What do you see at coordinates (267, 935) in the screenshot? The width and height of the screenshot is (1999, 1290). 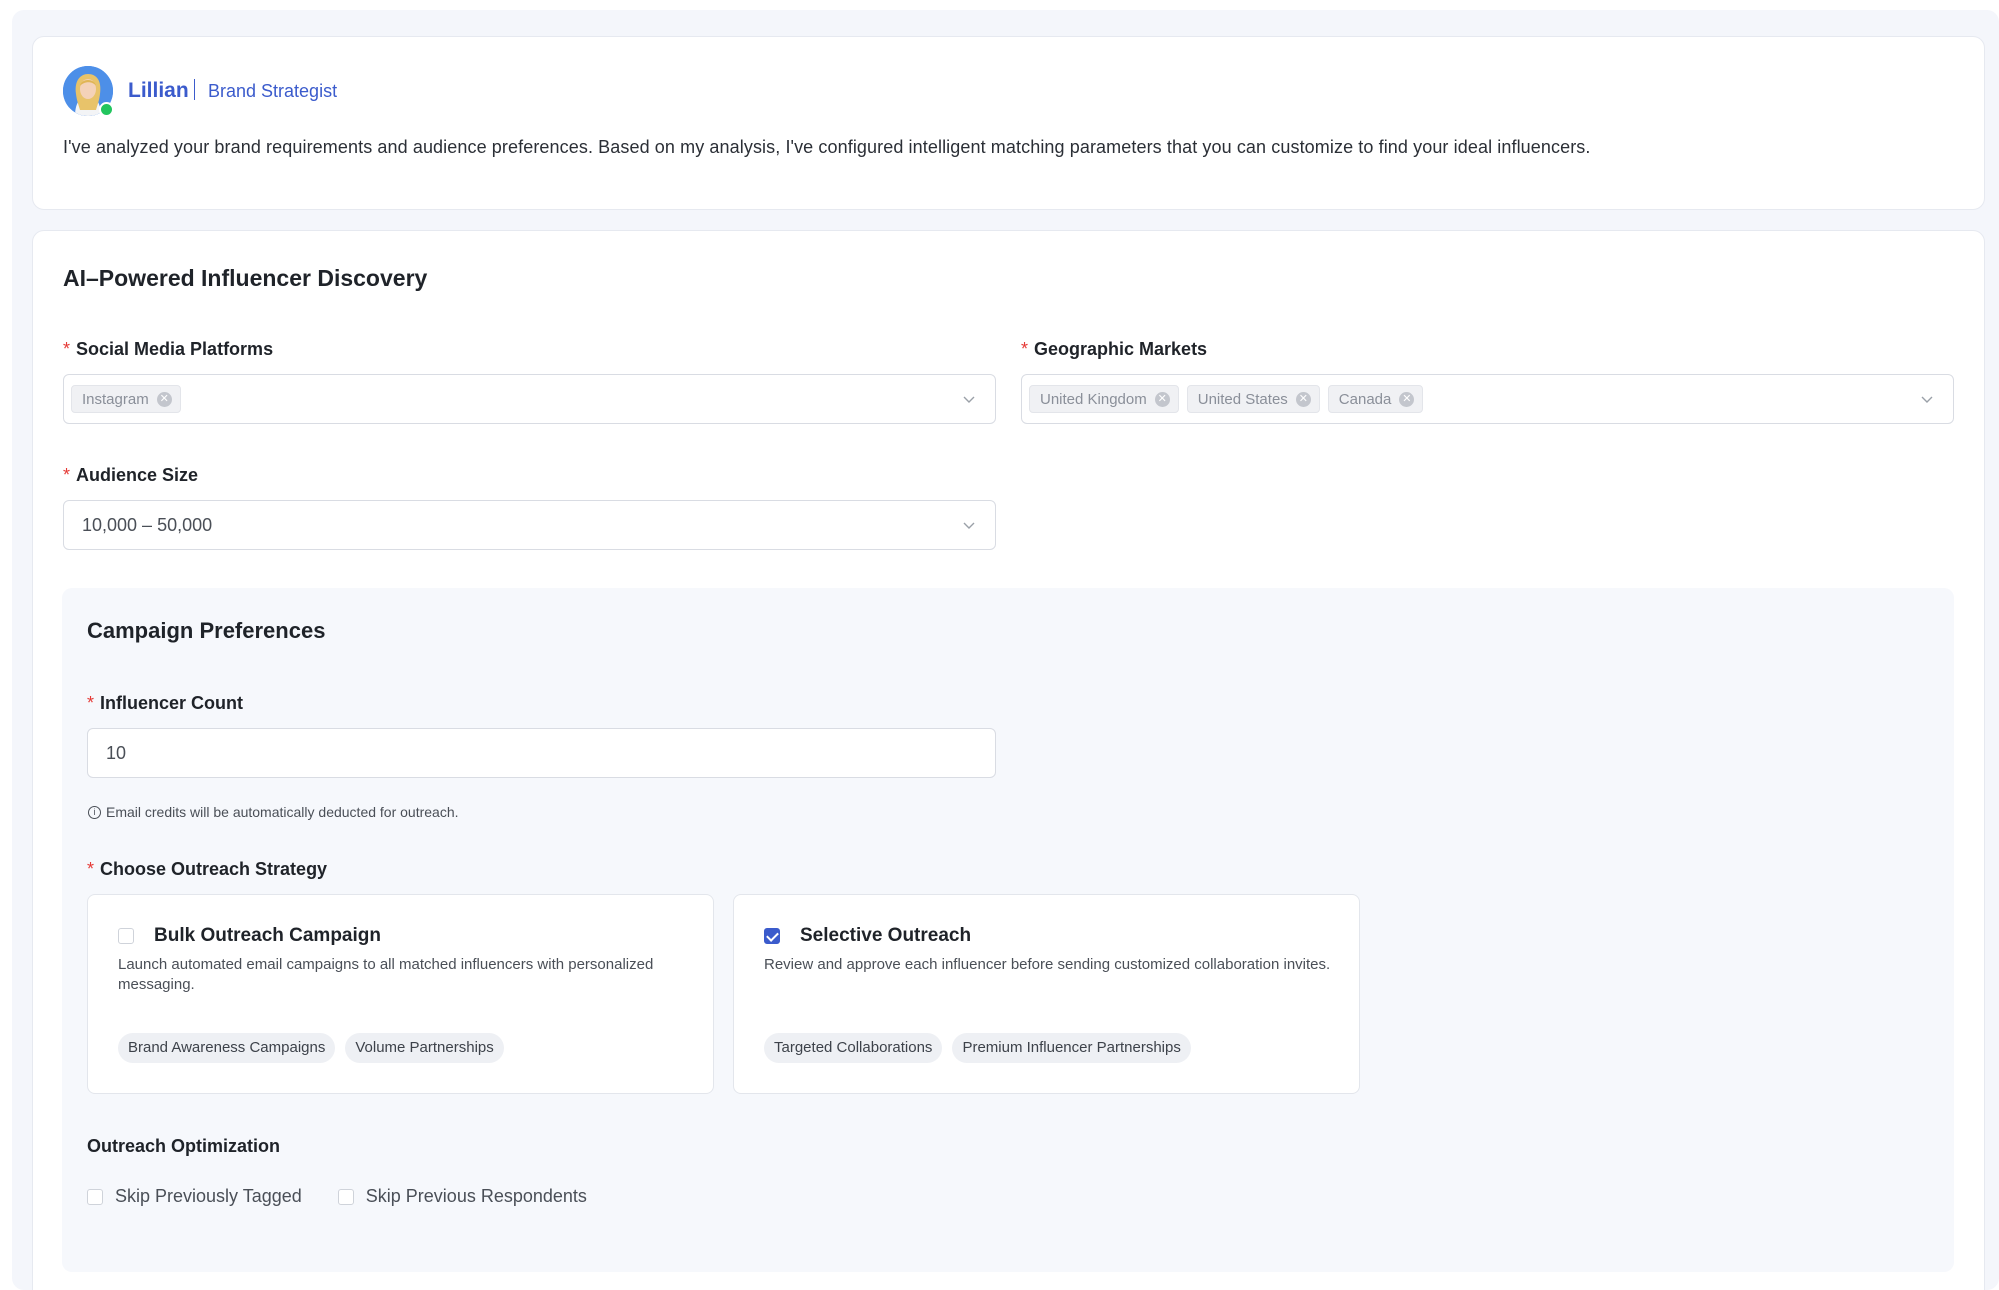 I see `strategy-title: Bulk Outreach Campaign` at bounding box center [267, 935].